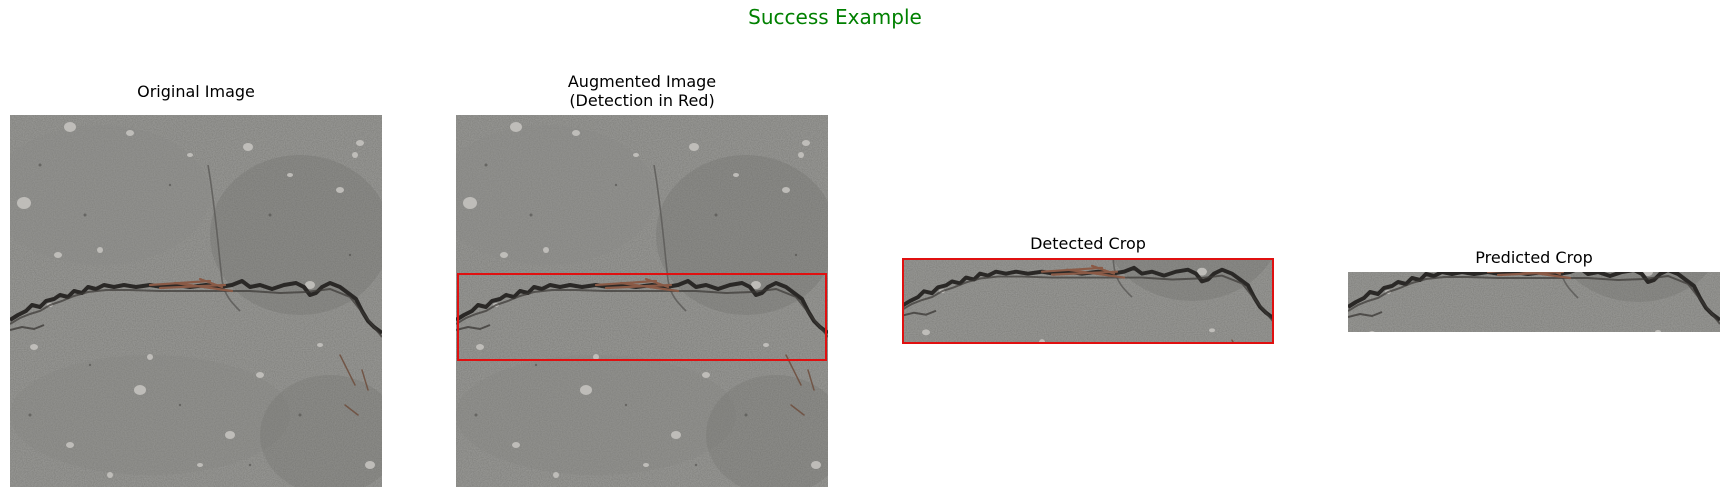 Image resolution: width=1725 pixels, height=496 pixels. What do you see at coordinates (1534, 302) in the screenshot?
I see `predicted-crop-image` at bounding box center [1534, 302].